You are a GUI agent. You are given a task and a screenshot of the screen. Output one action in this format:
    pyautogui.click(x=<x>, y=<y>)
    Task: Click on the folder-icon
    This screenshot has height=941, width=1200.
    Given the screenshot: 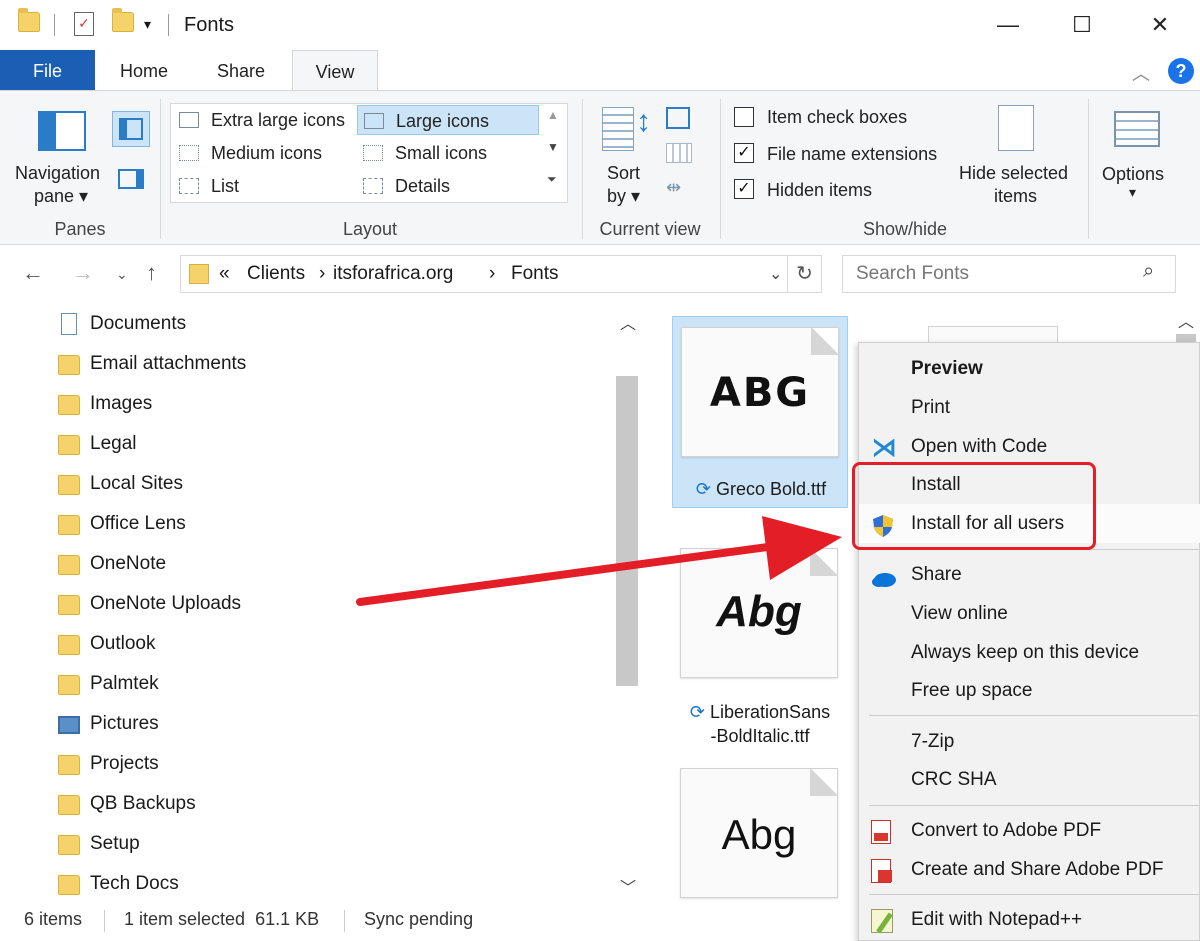 What is the action you would take?
    pyautogui.click(x=69, y=885)
    